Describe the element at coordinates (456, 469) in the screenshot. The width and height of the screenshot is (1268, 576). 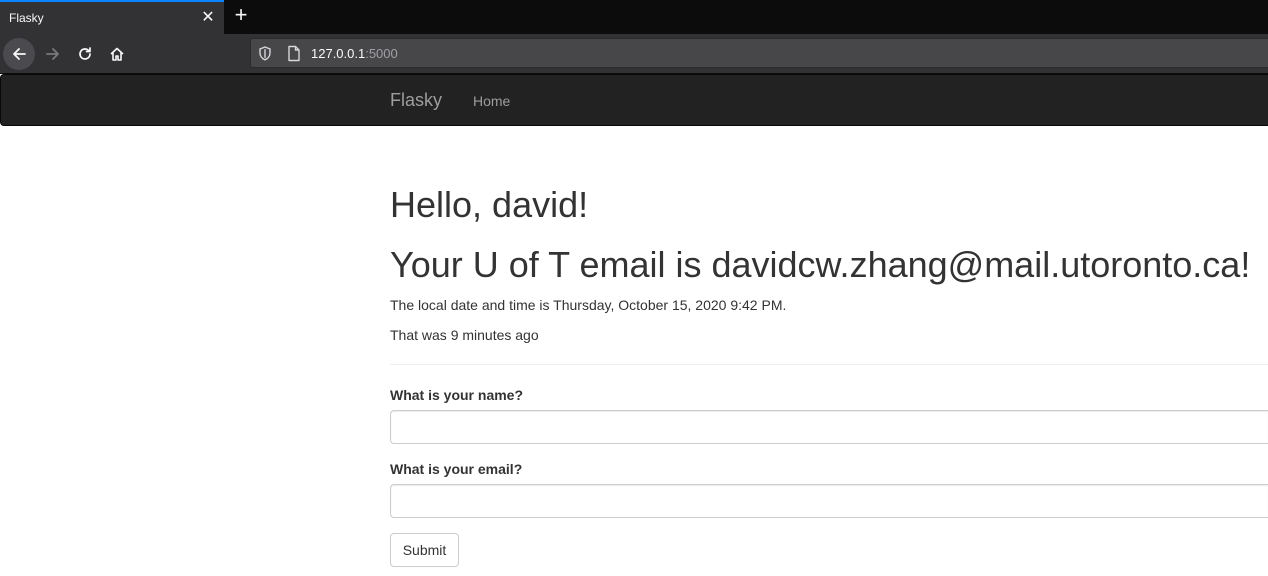
I see `email-label: What is your email?` at that location.